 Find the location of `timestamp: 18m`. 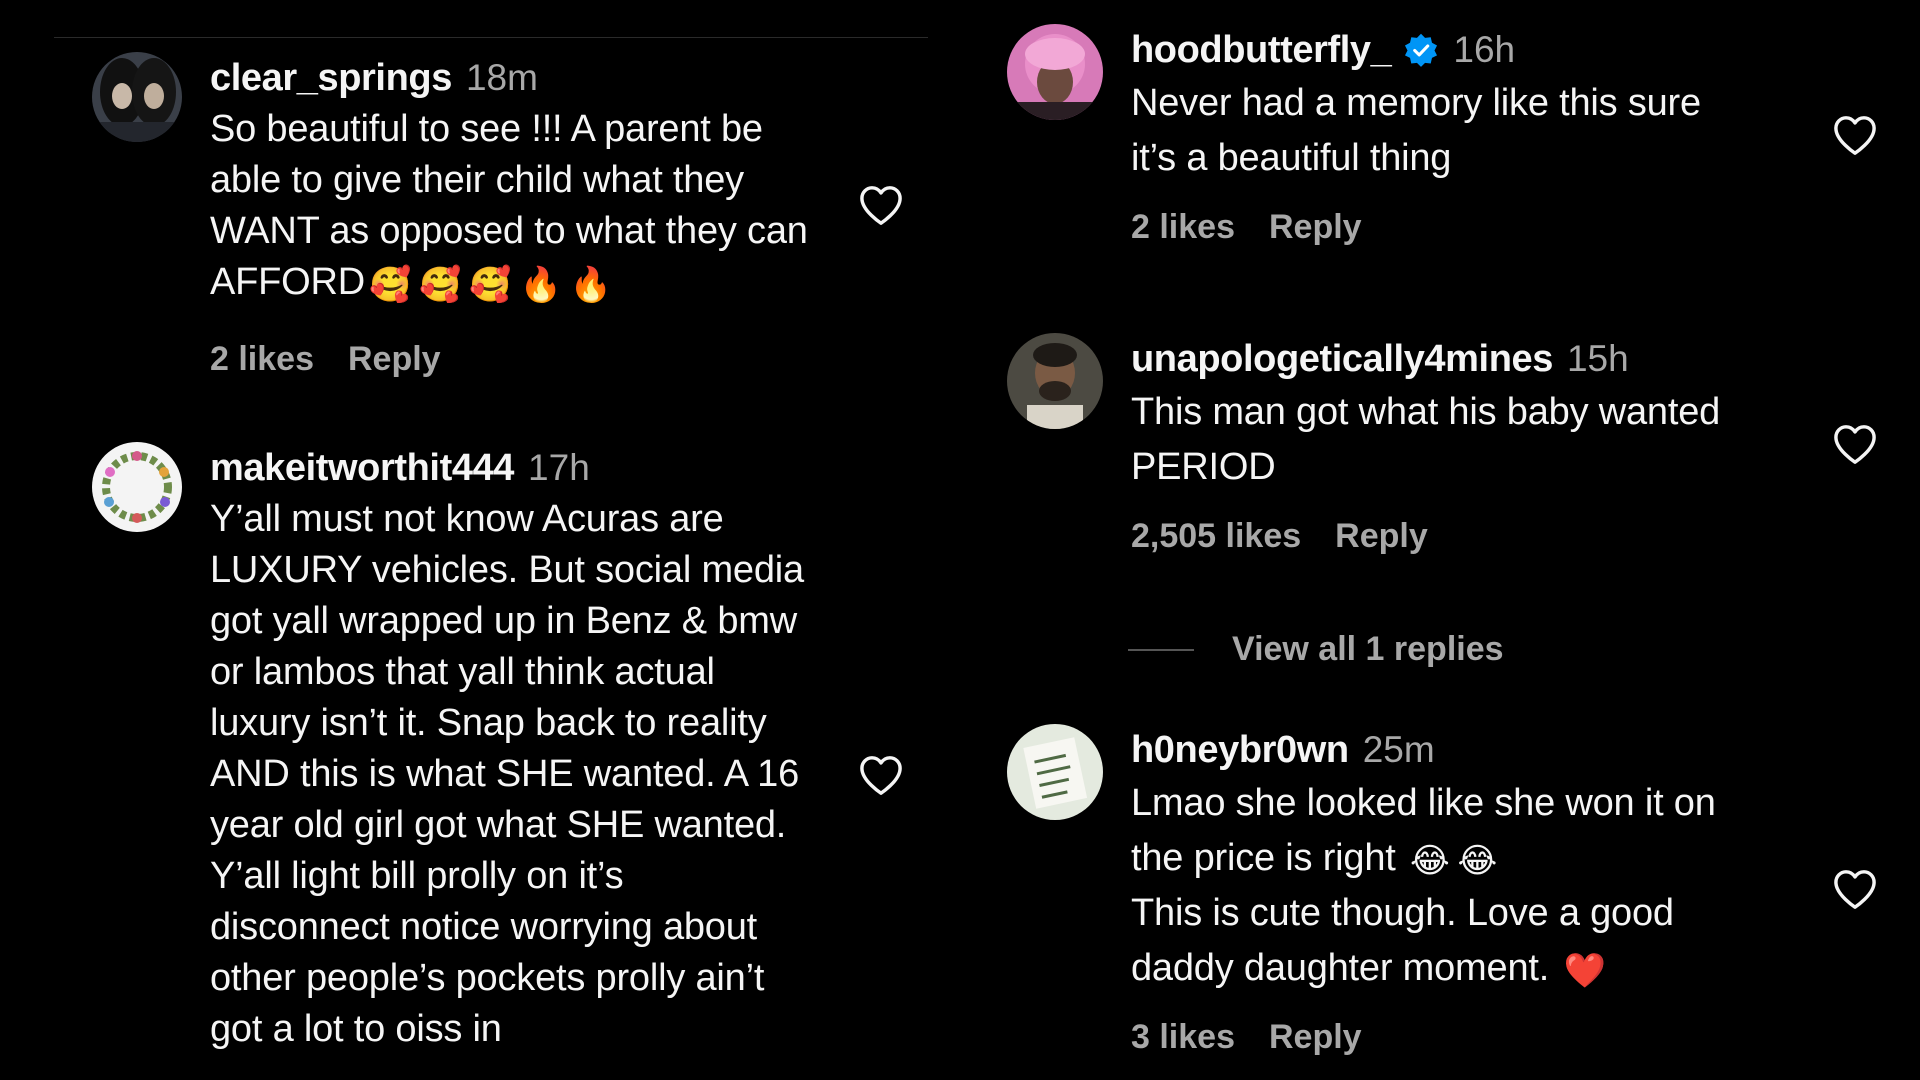

timestamp: 18m is located at coordinates (501, 77).